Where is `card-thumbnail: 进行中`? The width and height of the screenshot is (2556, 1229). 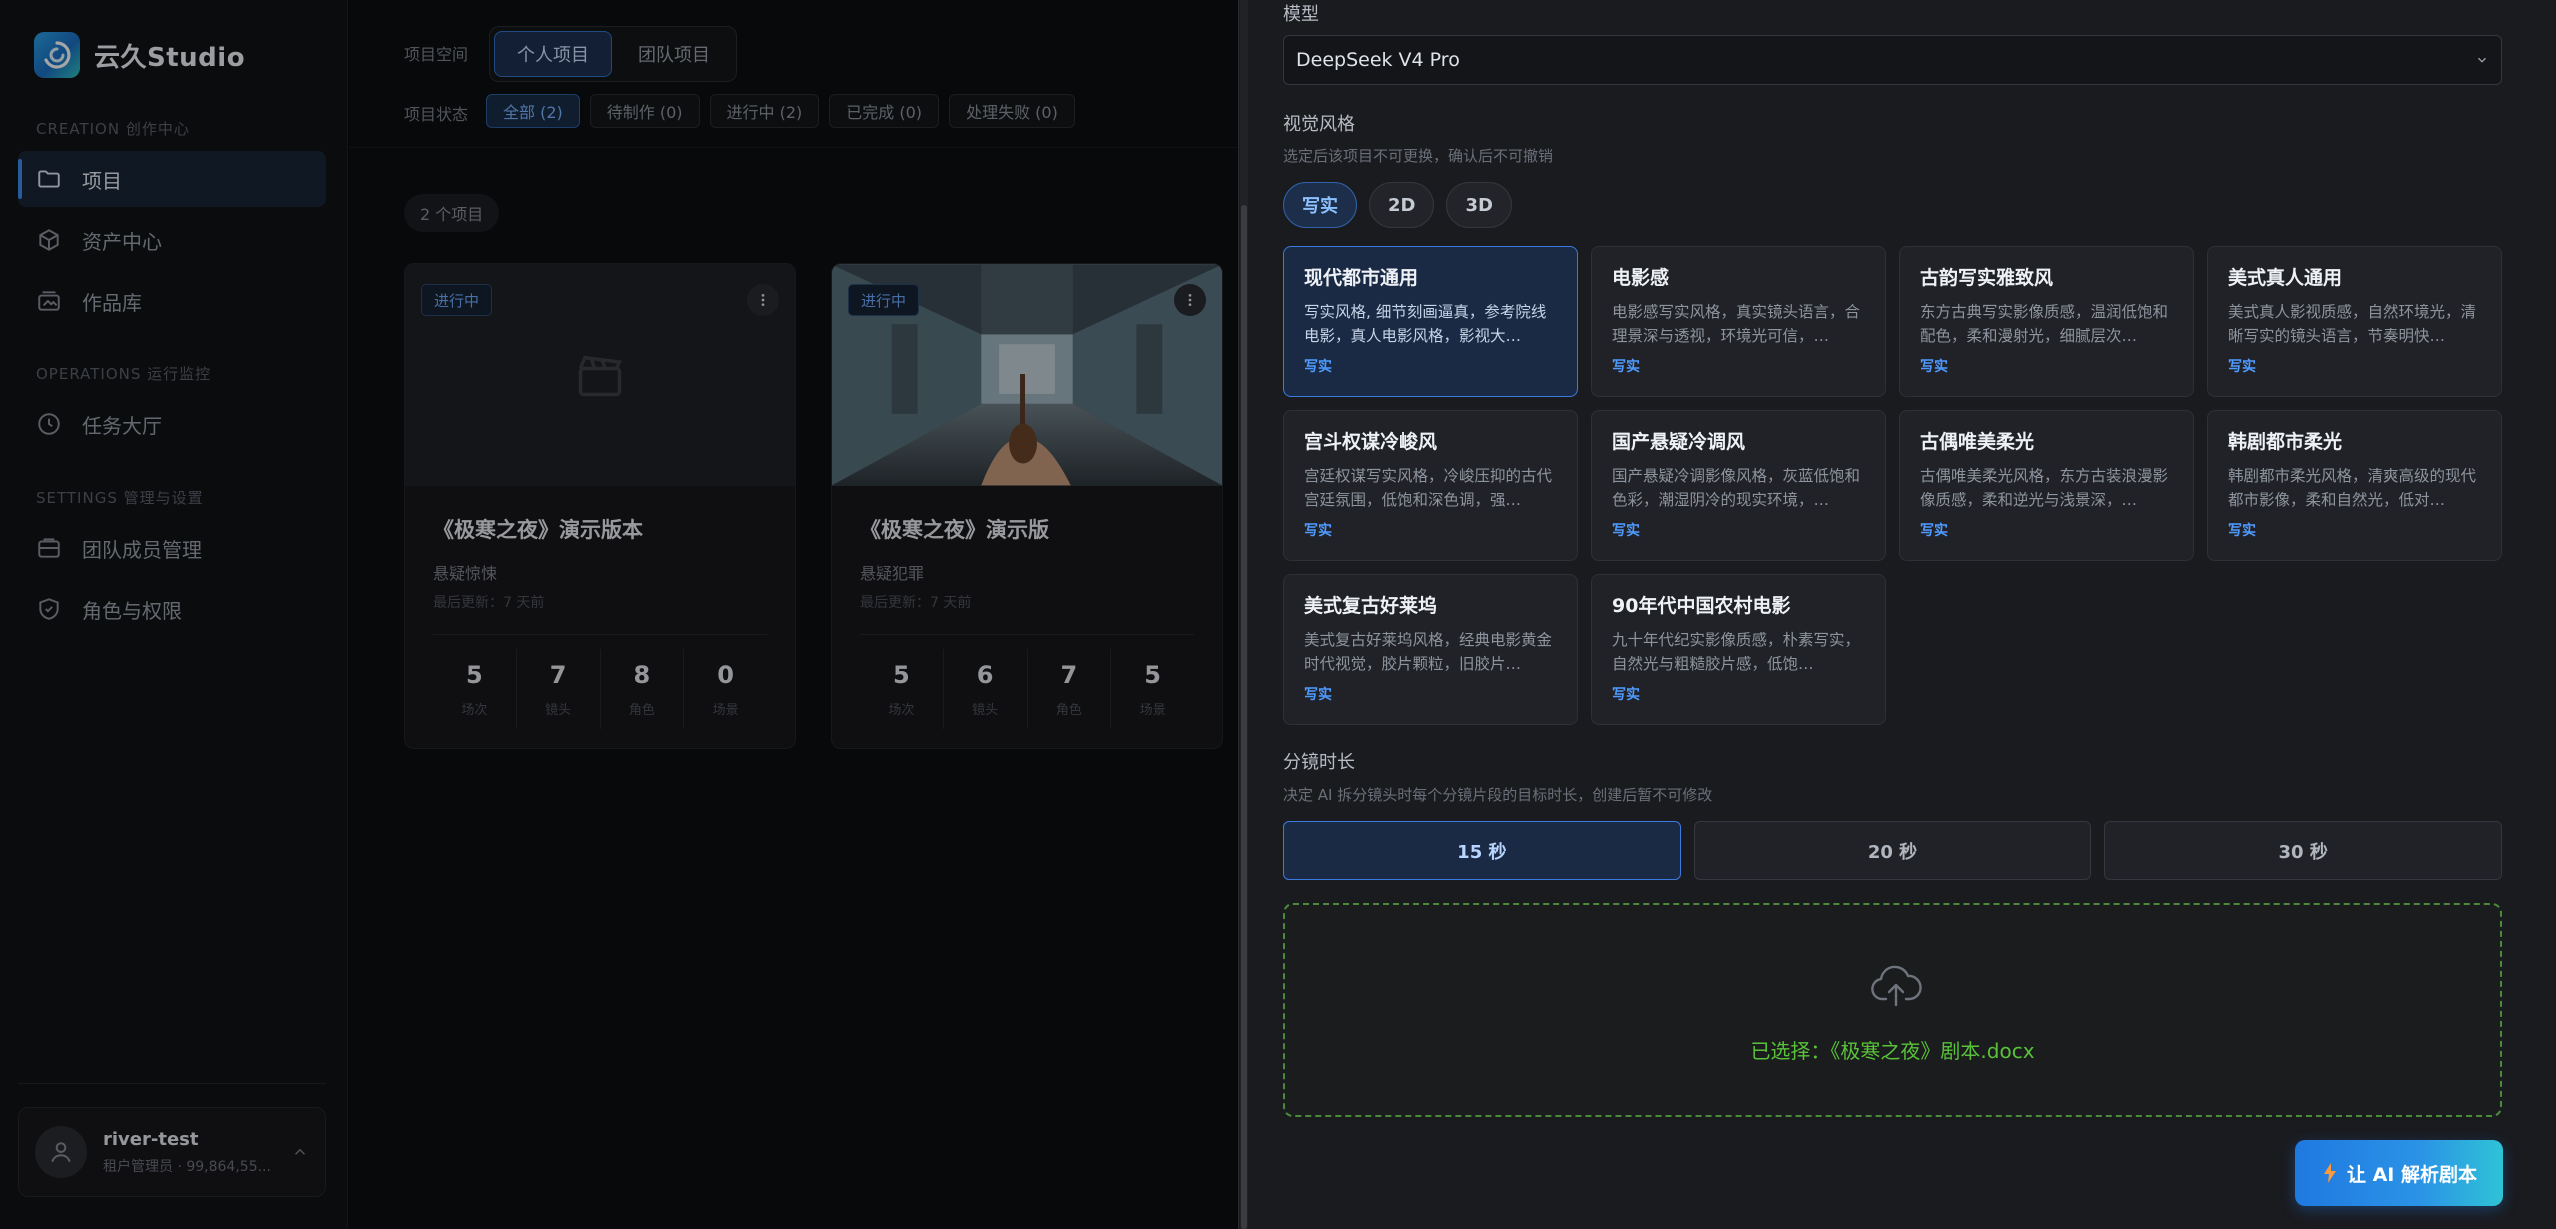 card-thumbnail: 进行中 is located at coordinates (600, 375).